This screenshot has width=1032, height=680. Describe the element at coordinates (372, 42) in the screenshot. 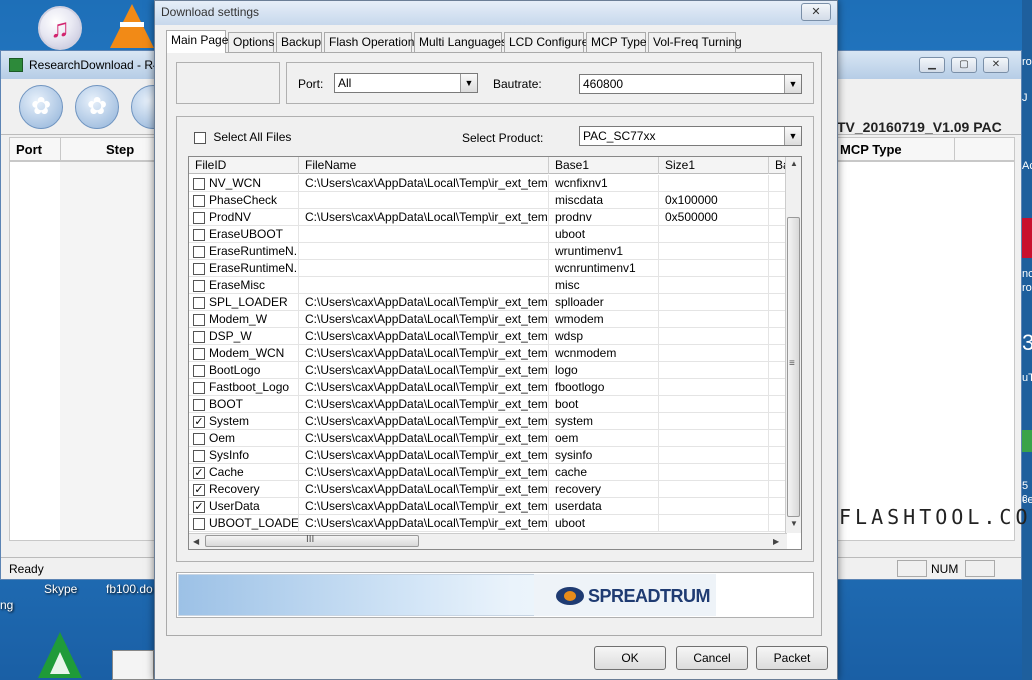

I see `tab-flash-operations: Flash Operations` at that location.